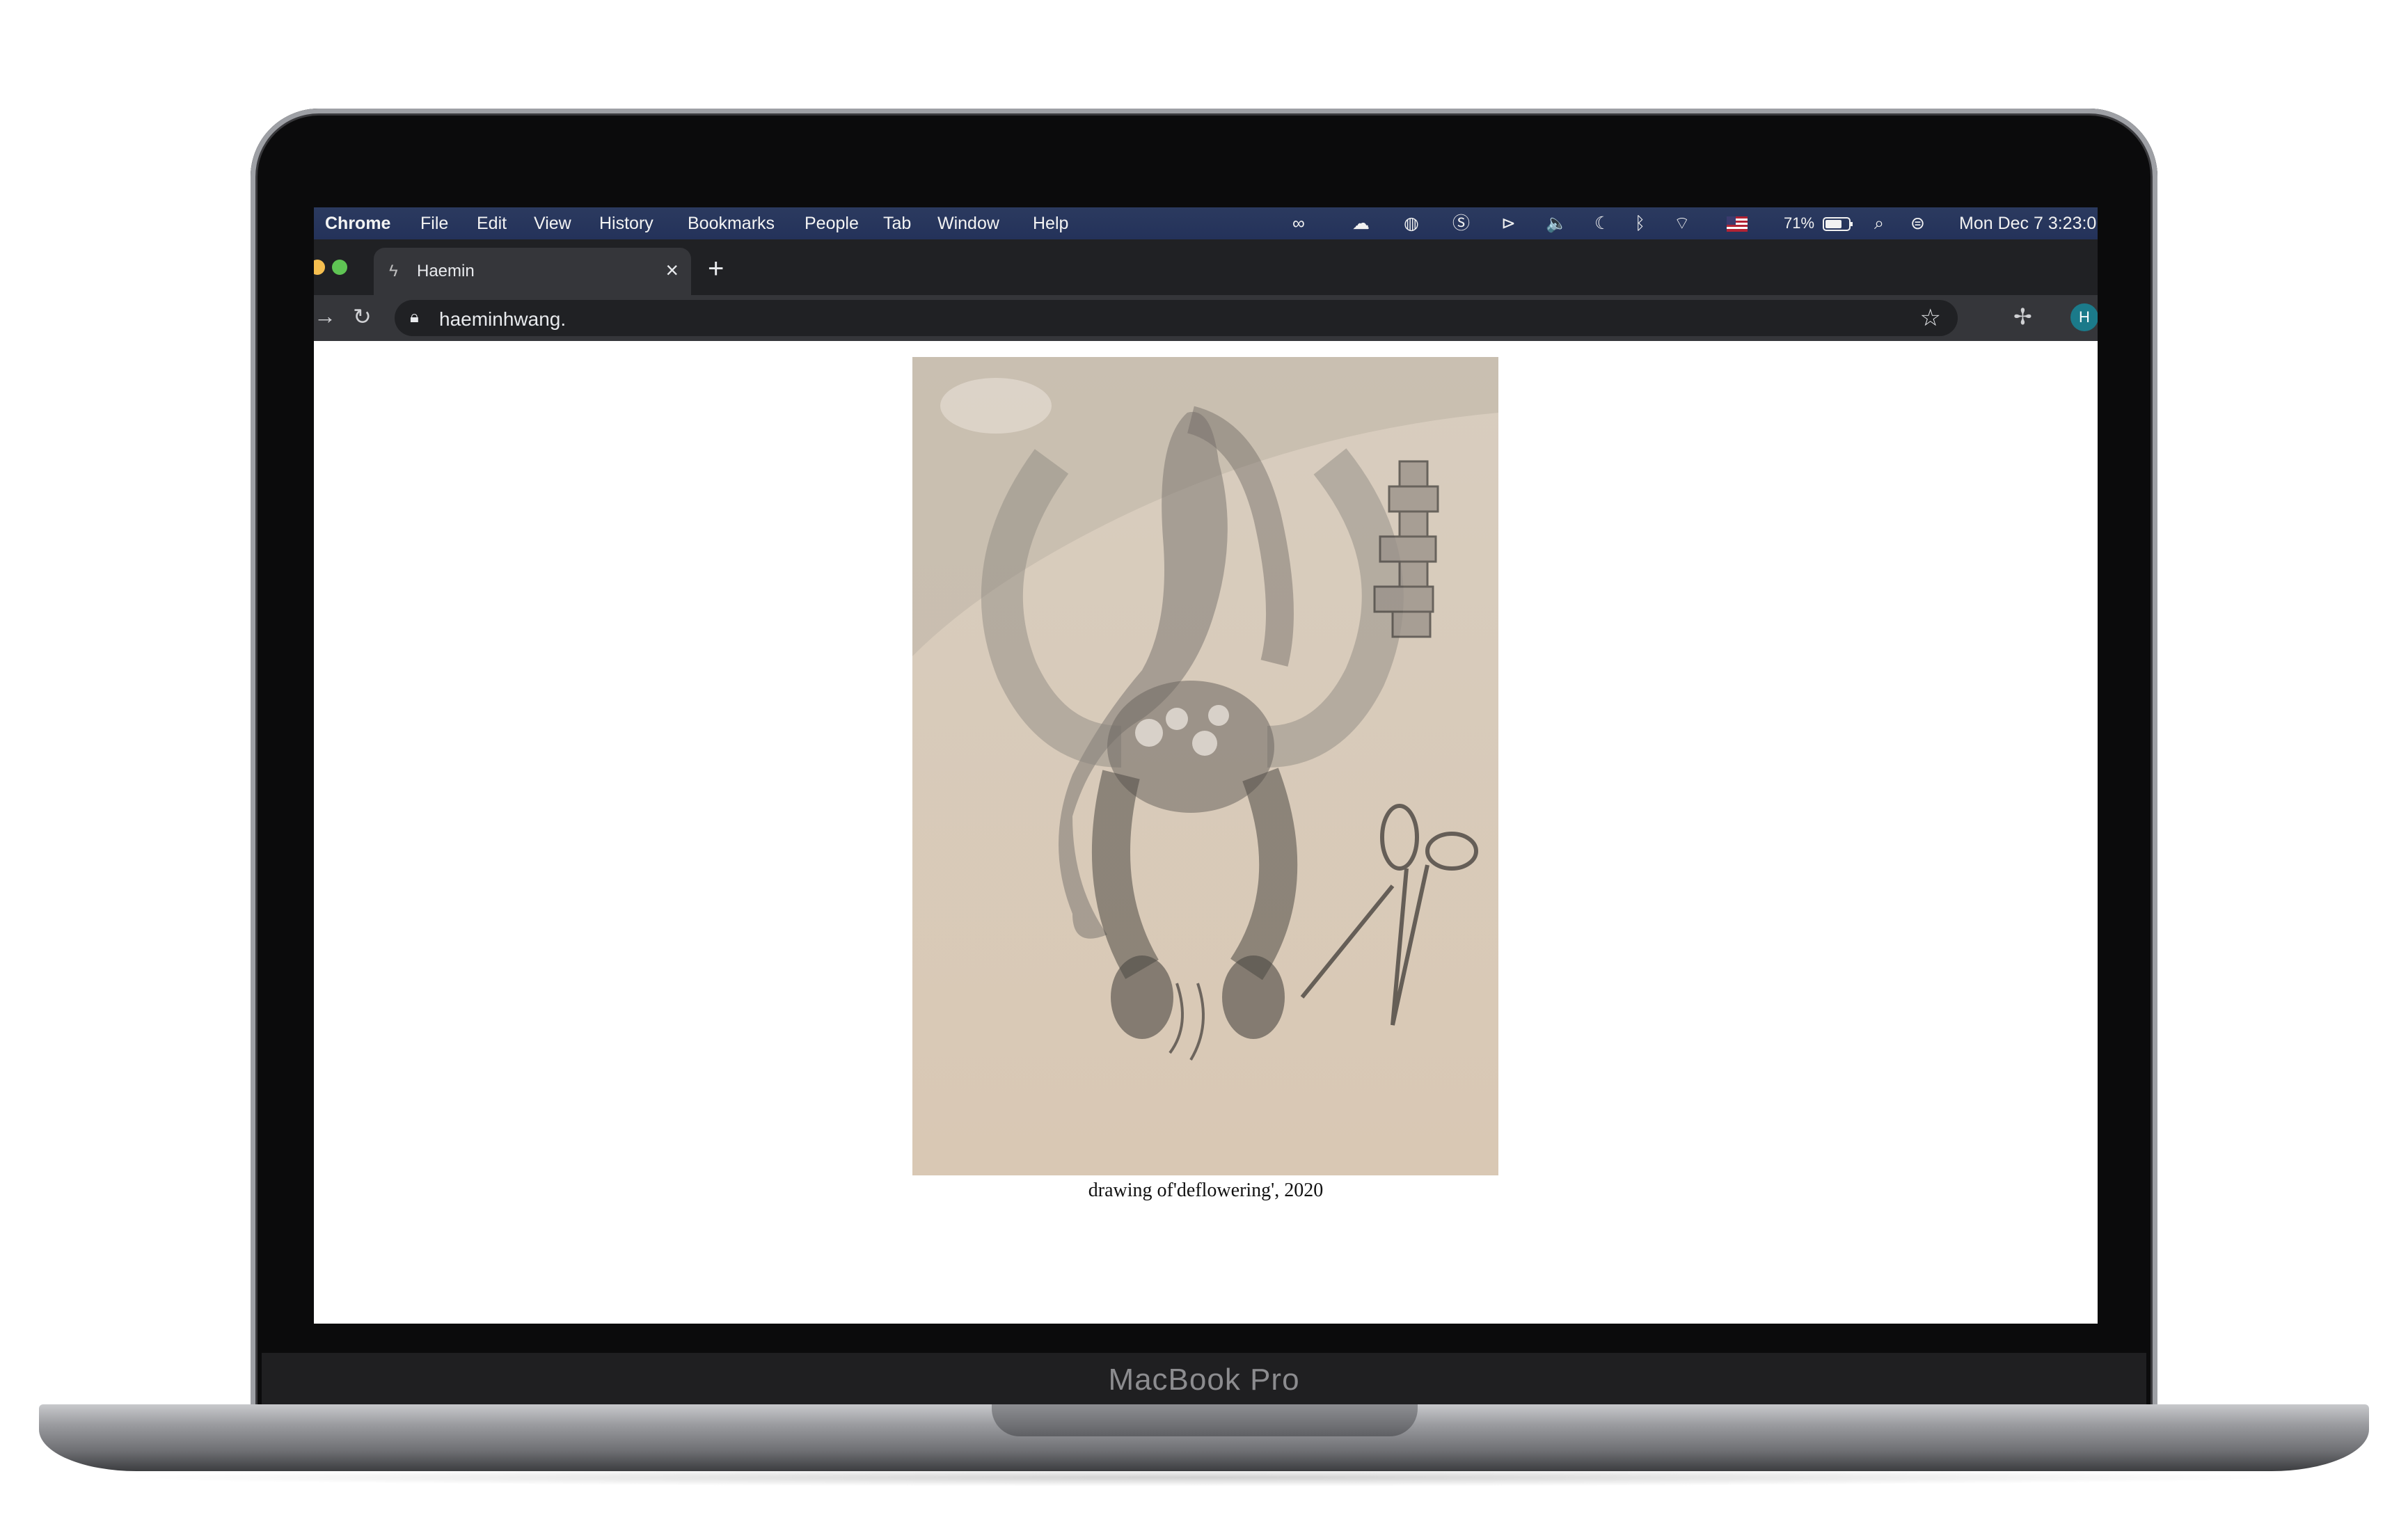 The width and height of the screenshot is (2408, 1531). Describe the element at coordinates (325, 316) in the screenshot. I see `forward-icon: →` at that location.